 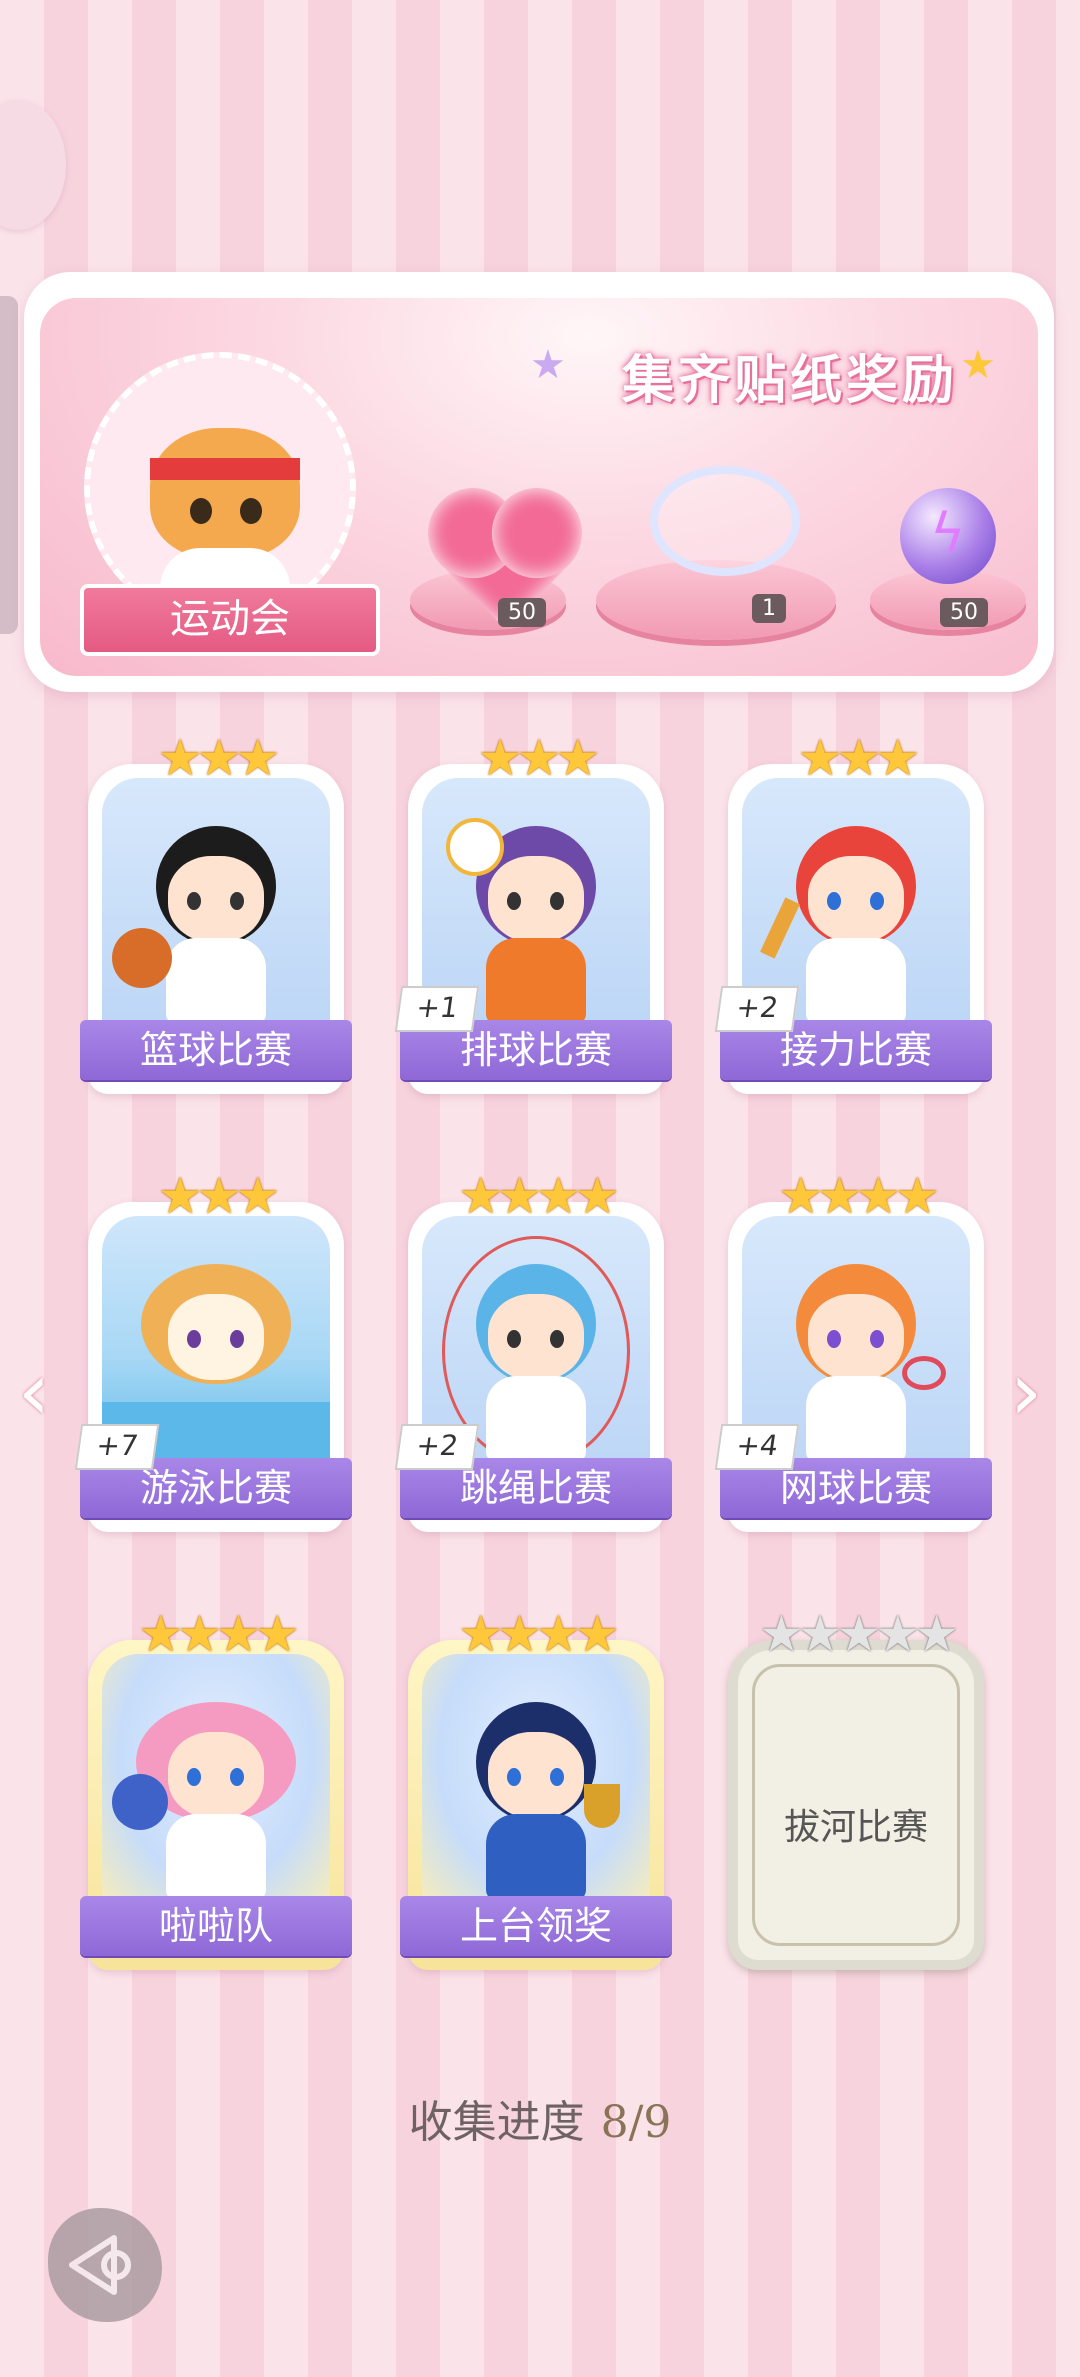 I want to click on sticker-card: 上台领奖 ★★★★, so click(x=536, y=1788).